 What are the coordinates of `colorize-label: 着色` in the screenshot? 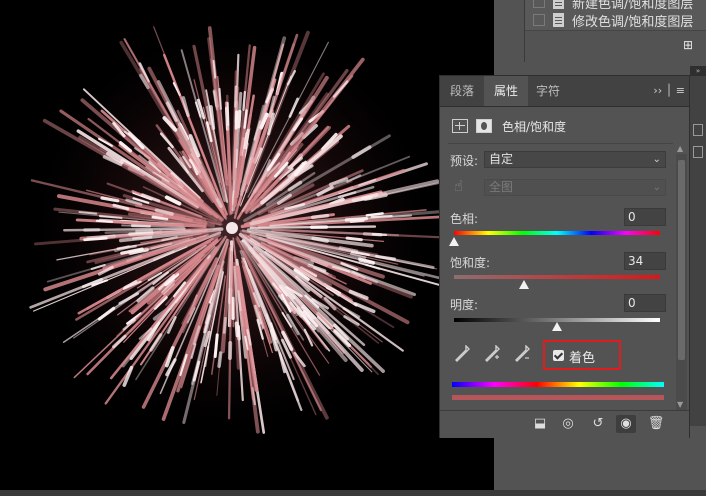 It's located at (582, 358).